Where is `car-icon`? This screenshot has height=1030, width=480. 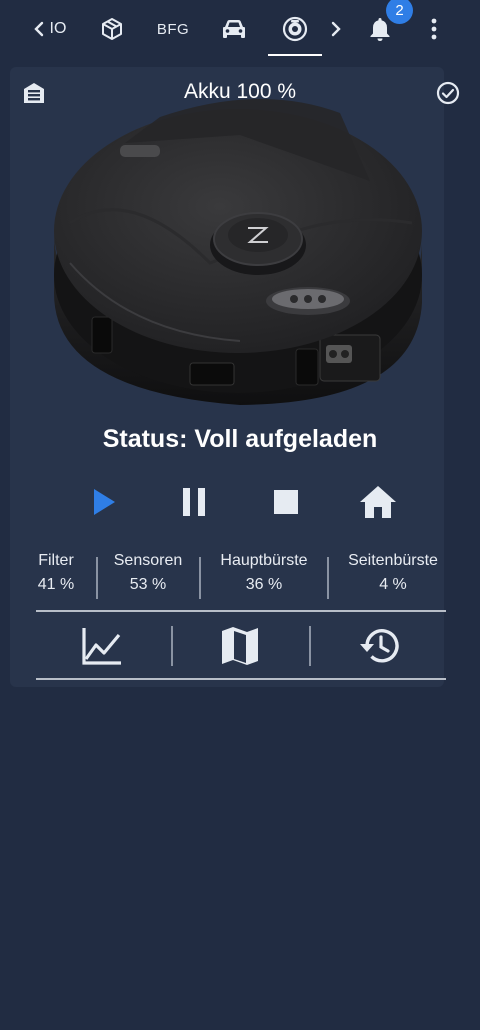
car-icon is located at coordinates (234, 29).